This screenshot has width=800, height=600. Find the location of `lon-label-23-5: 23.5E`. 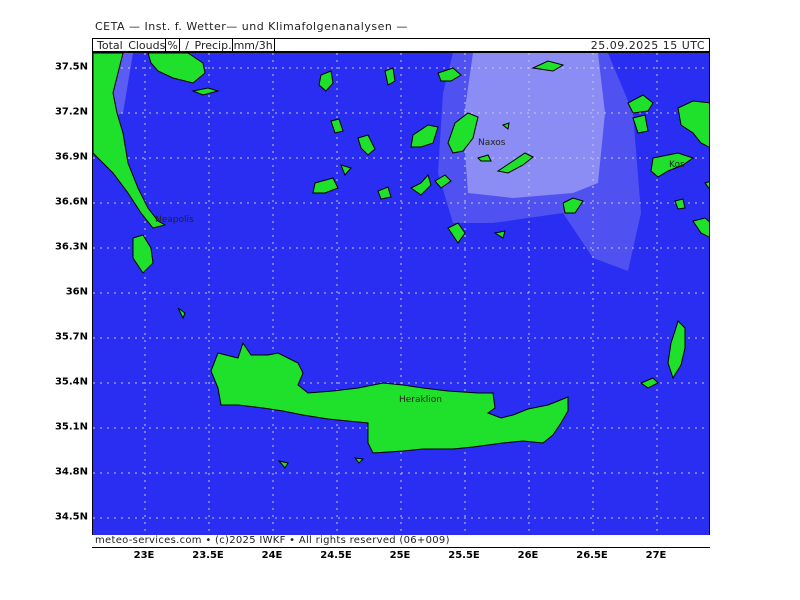

lon-label-23-5: 23.5E is located at coordinates (208, 555).